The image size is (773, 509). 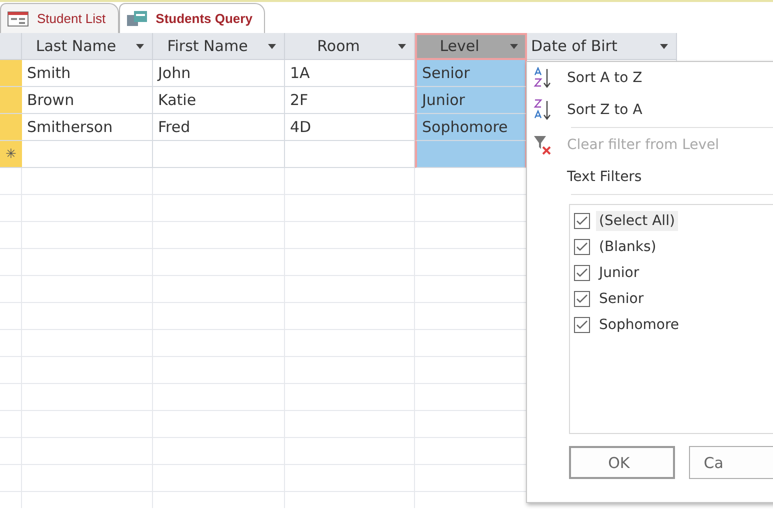 What do you see at coordinates (71, 18) in the screenshot?
I see `tab-label: Student List` at bounding box center [71, 18].